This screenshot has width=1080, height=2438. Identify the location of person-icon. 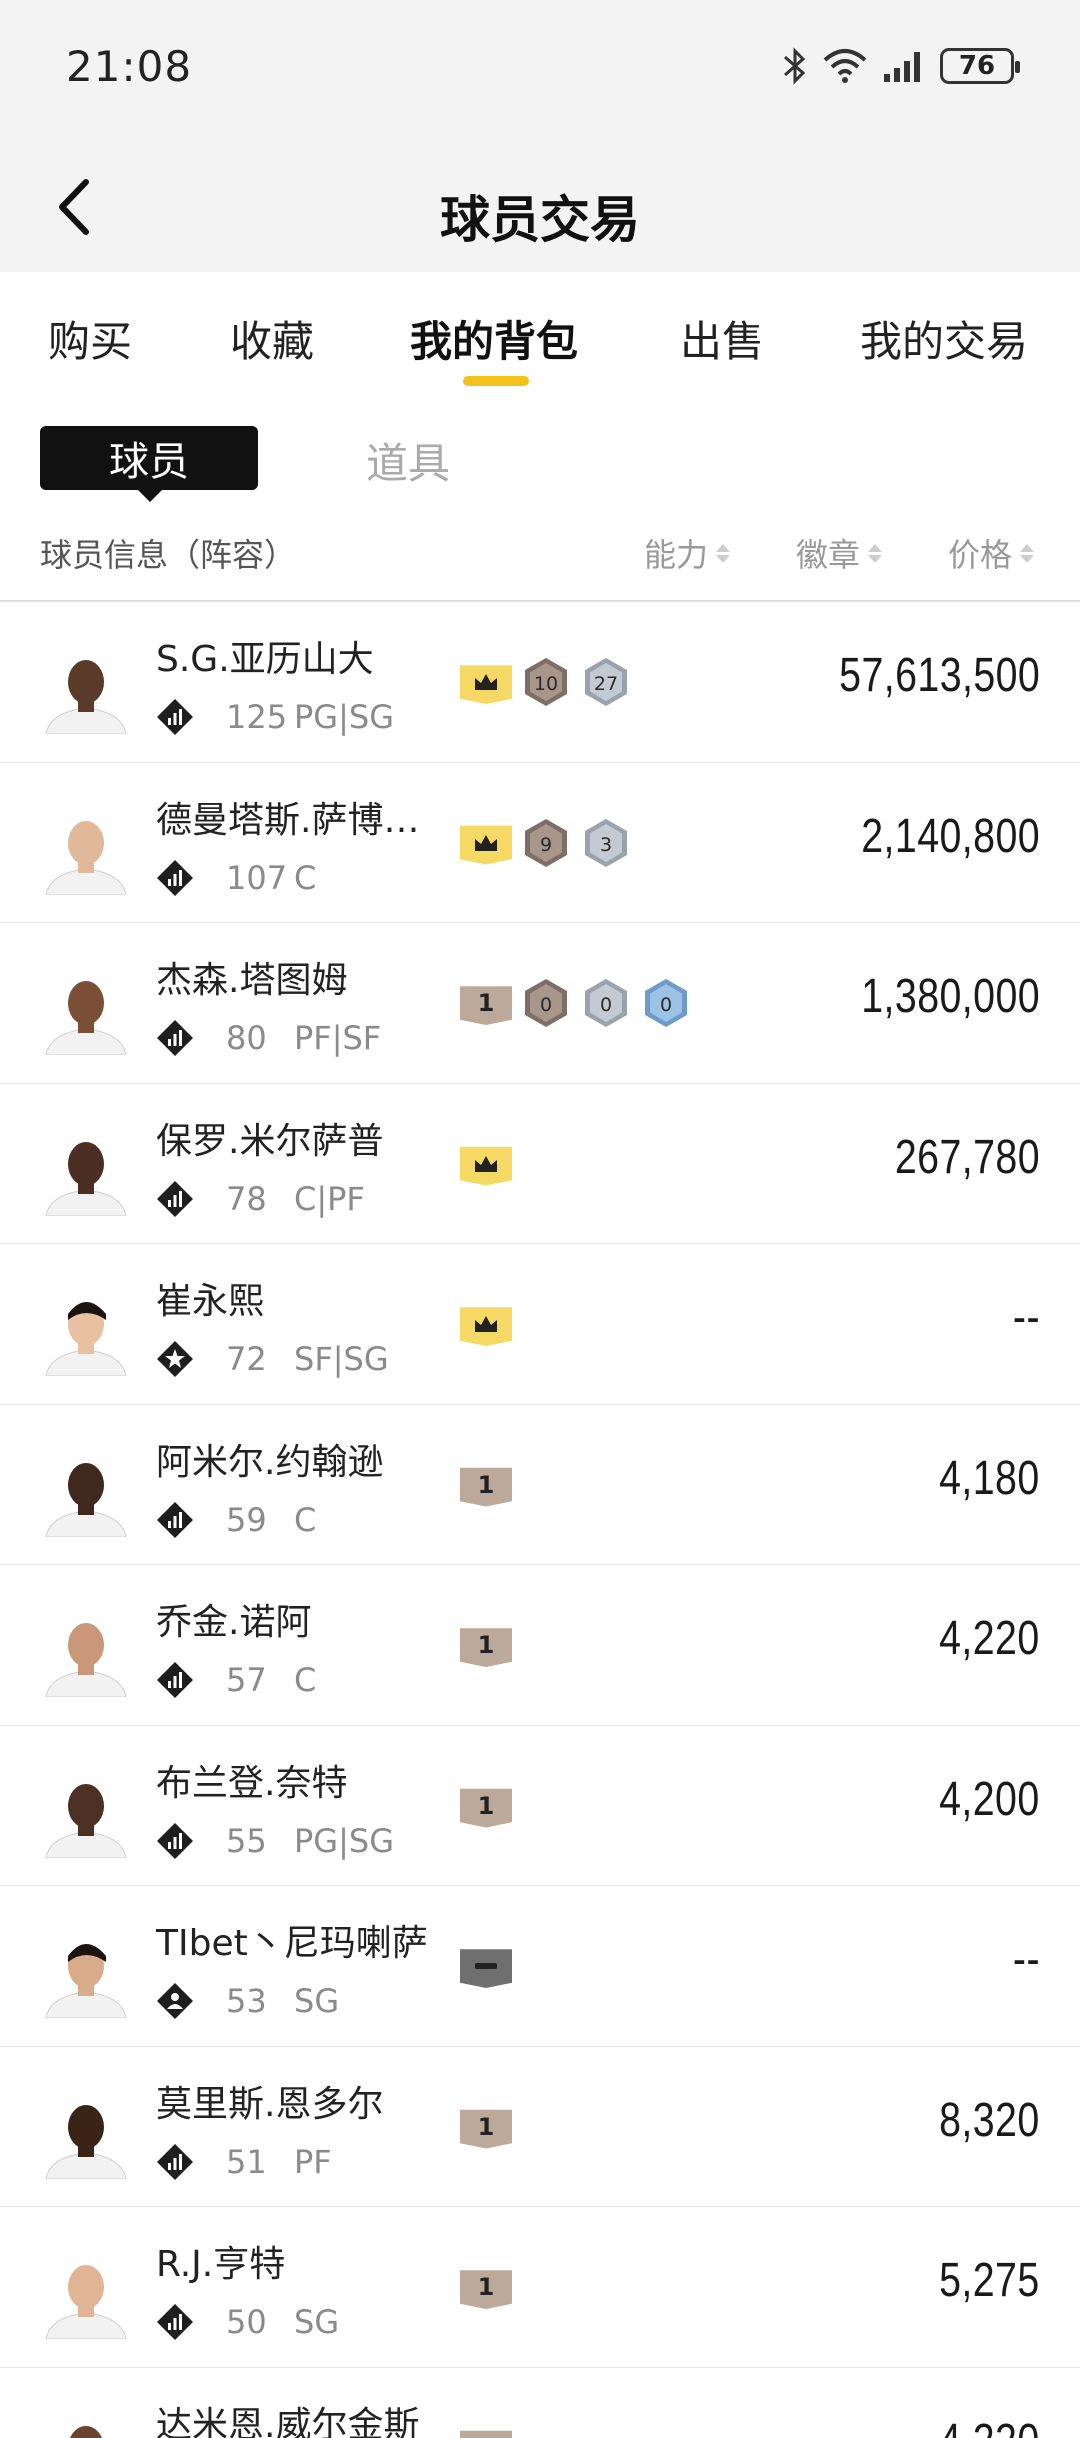
(175, 2001).